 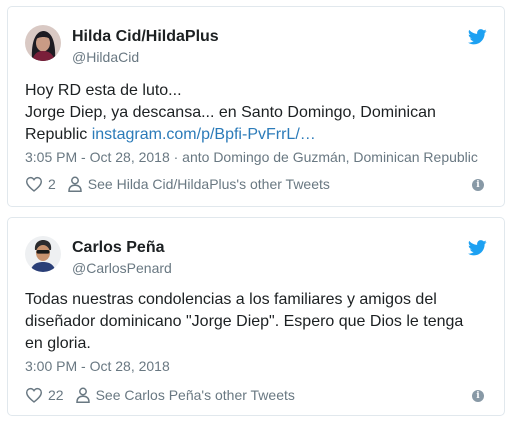 What do you see at coordinates (56, 395) in the screenshot?
I see `like-count: 22` at bounding box center [56, 395].